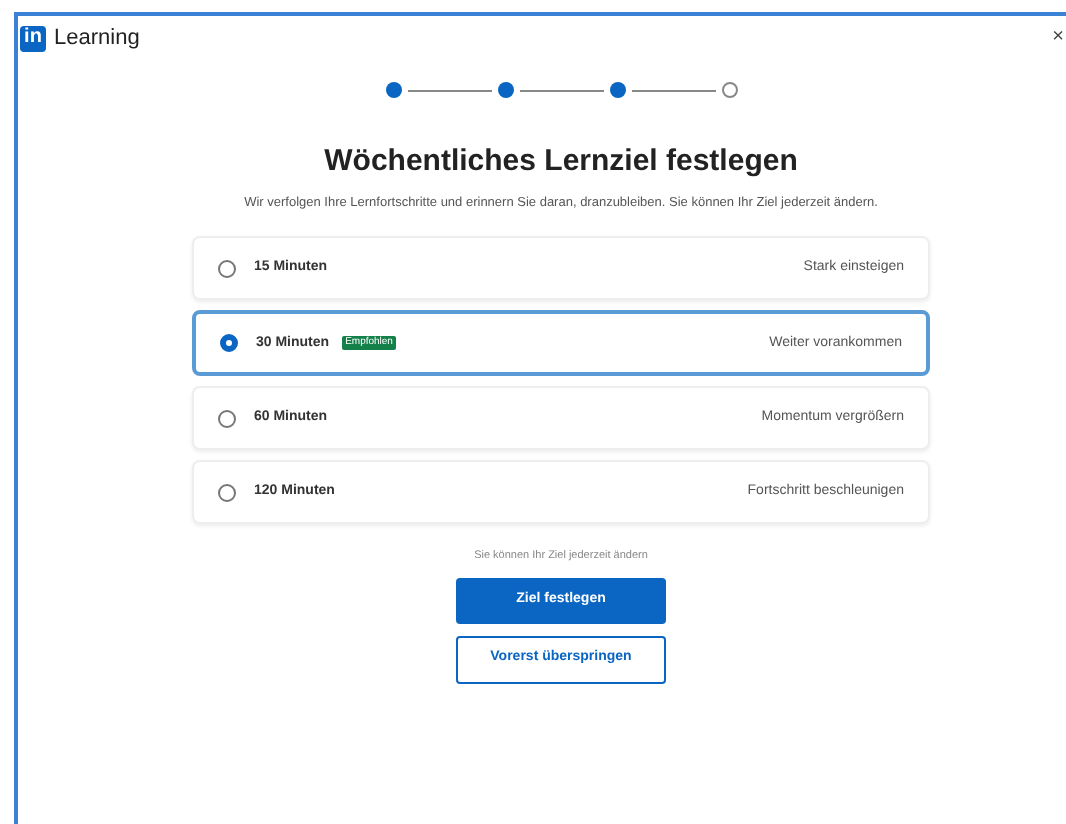 The width and height of the screenshot is (1066, 824). What do you see at coordinates (33, 38) in the screenshot?
I see `logo-icon: in` at bounding box center [33, 38].